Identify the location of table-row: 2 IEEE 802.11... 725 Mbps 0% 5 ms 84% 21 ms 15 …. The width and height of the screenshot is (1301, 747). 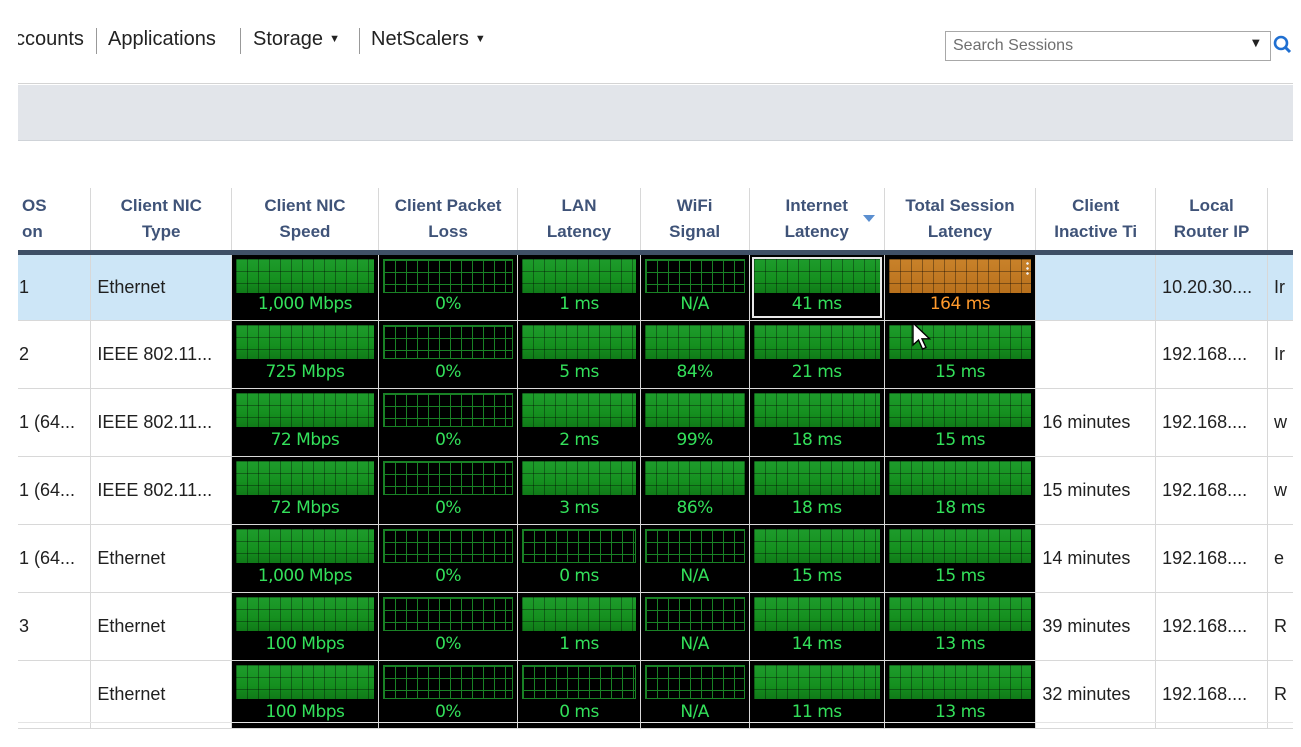
(655, 354).